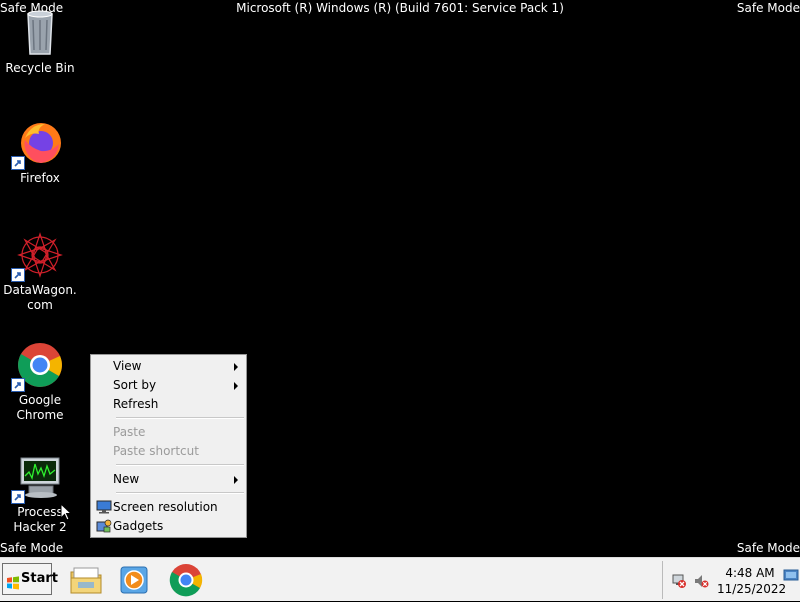  I want to click on menu-item-paste: Paste, so click(168, 432).